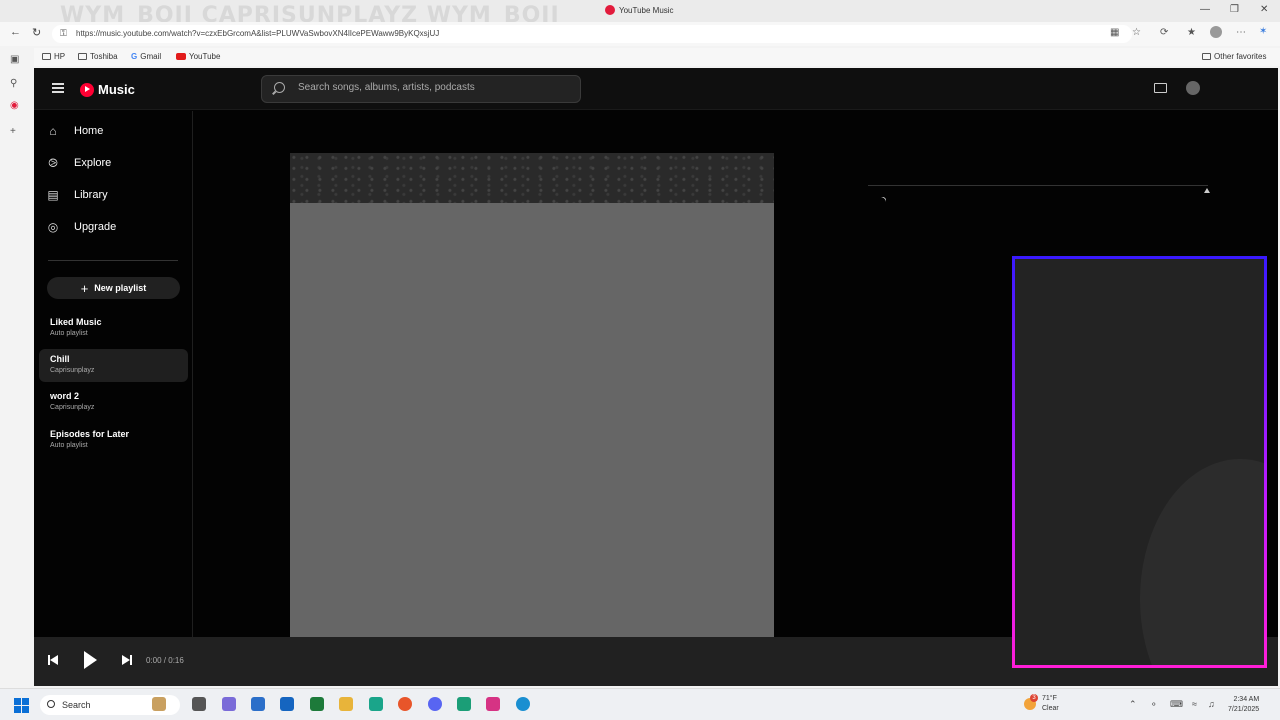 The width and height of the screenshot is (1280, 720). What do you see at coordinates (435, 704) in the screenshot?
I see `discord-icon` at bounding box center [435, 704].